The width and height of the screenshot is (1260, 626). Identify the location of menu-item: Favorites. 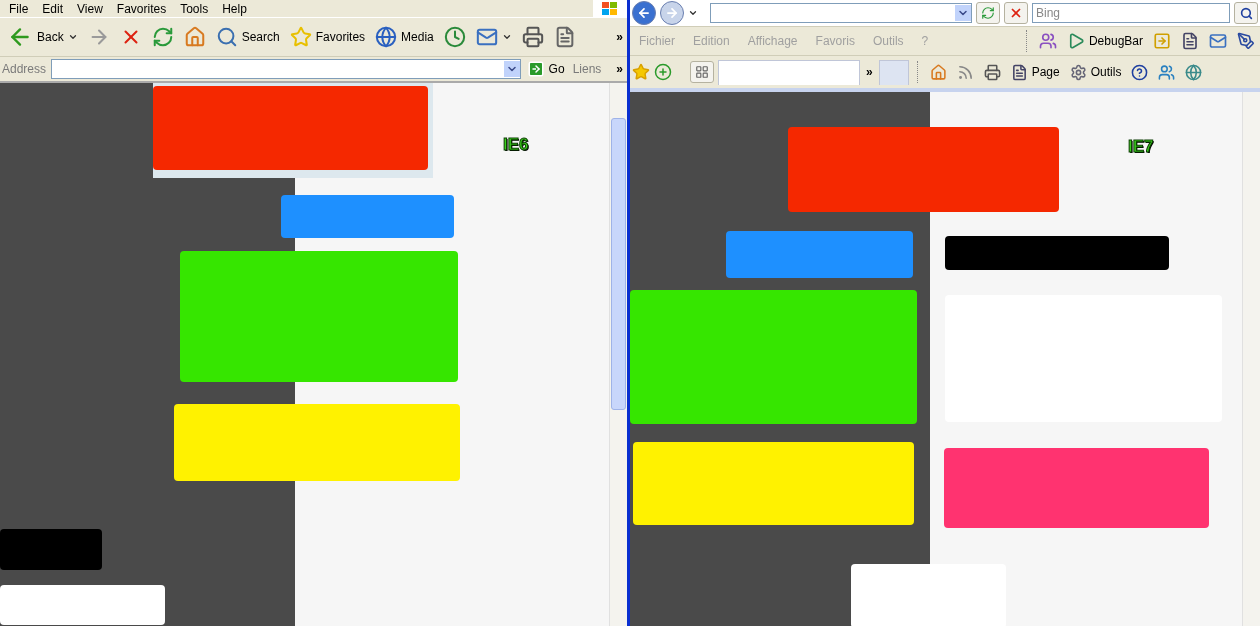
(141, 8).